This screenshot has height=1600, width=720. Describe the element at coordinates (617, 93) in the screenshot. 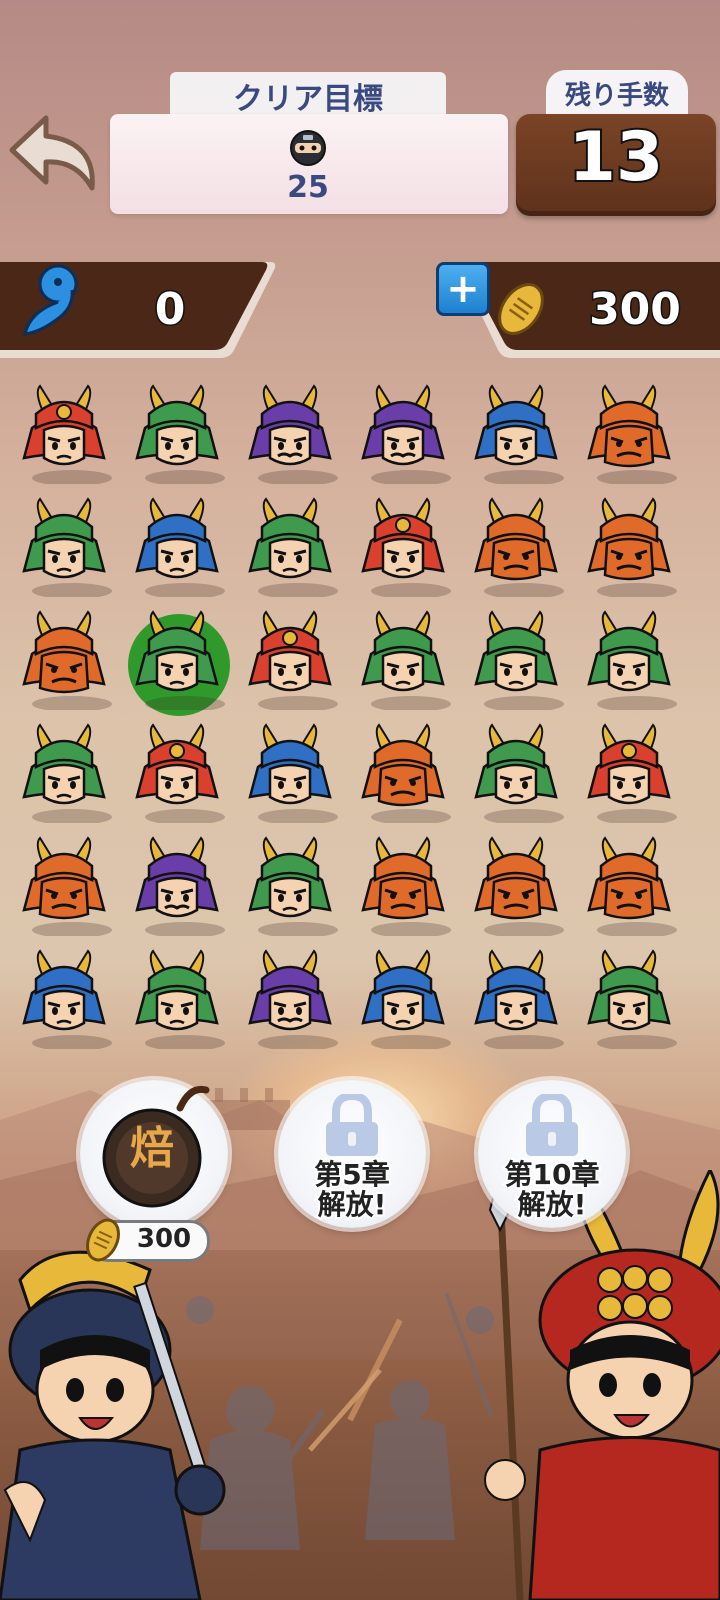

I see `moves-label: 残り手数` at that location.